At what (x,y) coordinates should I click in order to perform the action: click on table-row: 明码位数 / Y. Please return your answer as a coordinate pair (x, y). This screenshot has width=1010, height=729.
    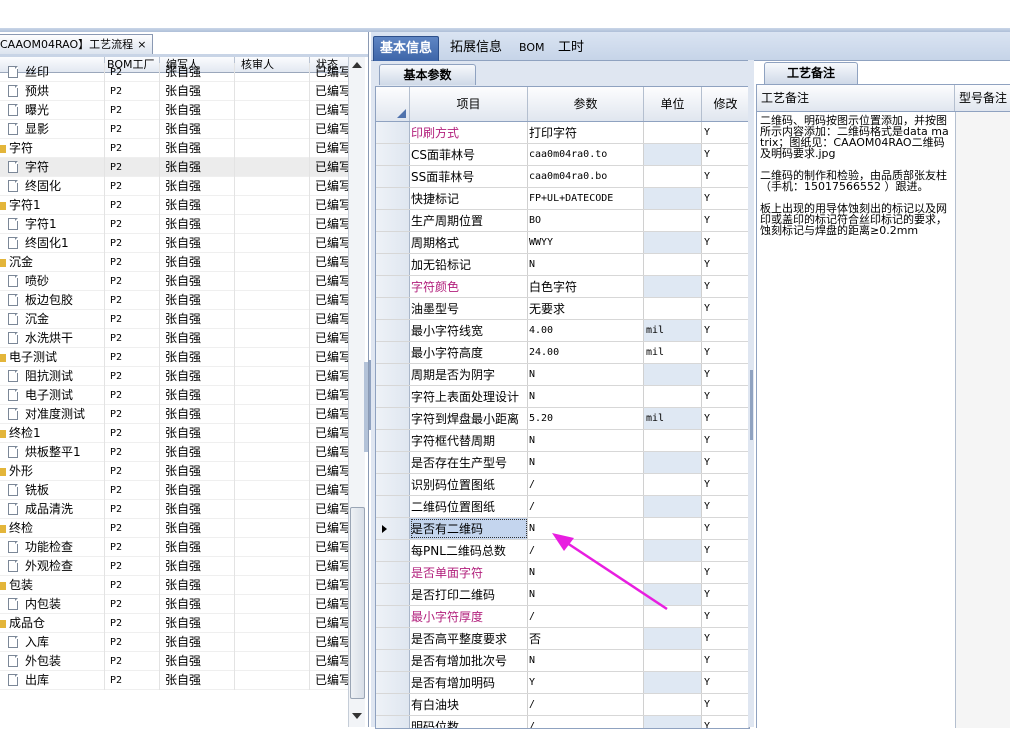
    Looking at the image, I should click on (562, 722).